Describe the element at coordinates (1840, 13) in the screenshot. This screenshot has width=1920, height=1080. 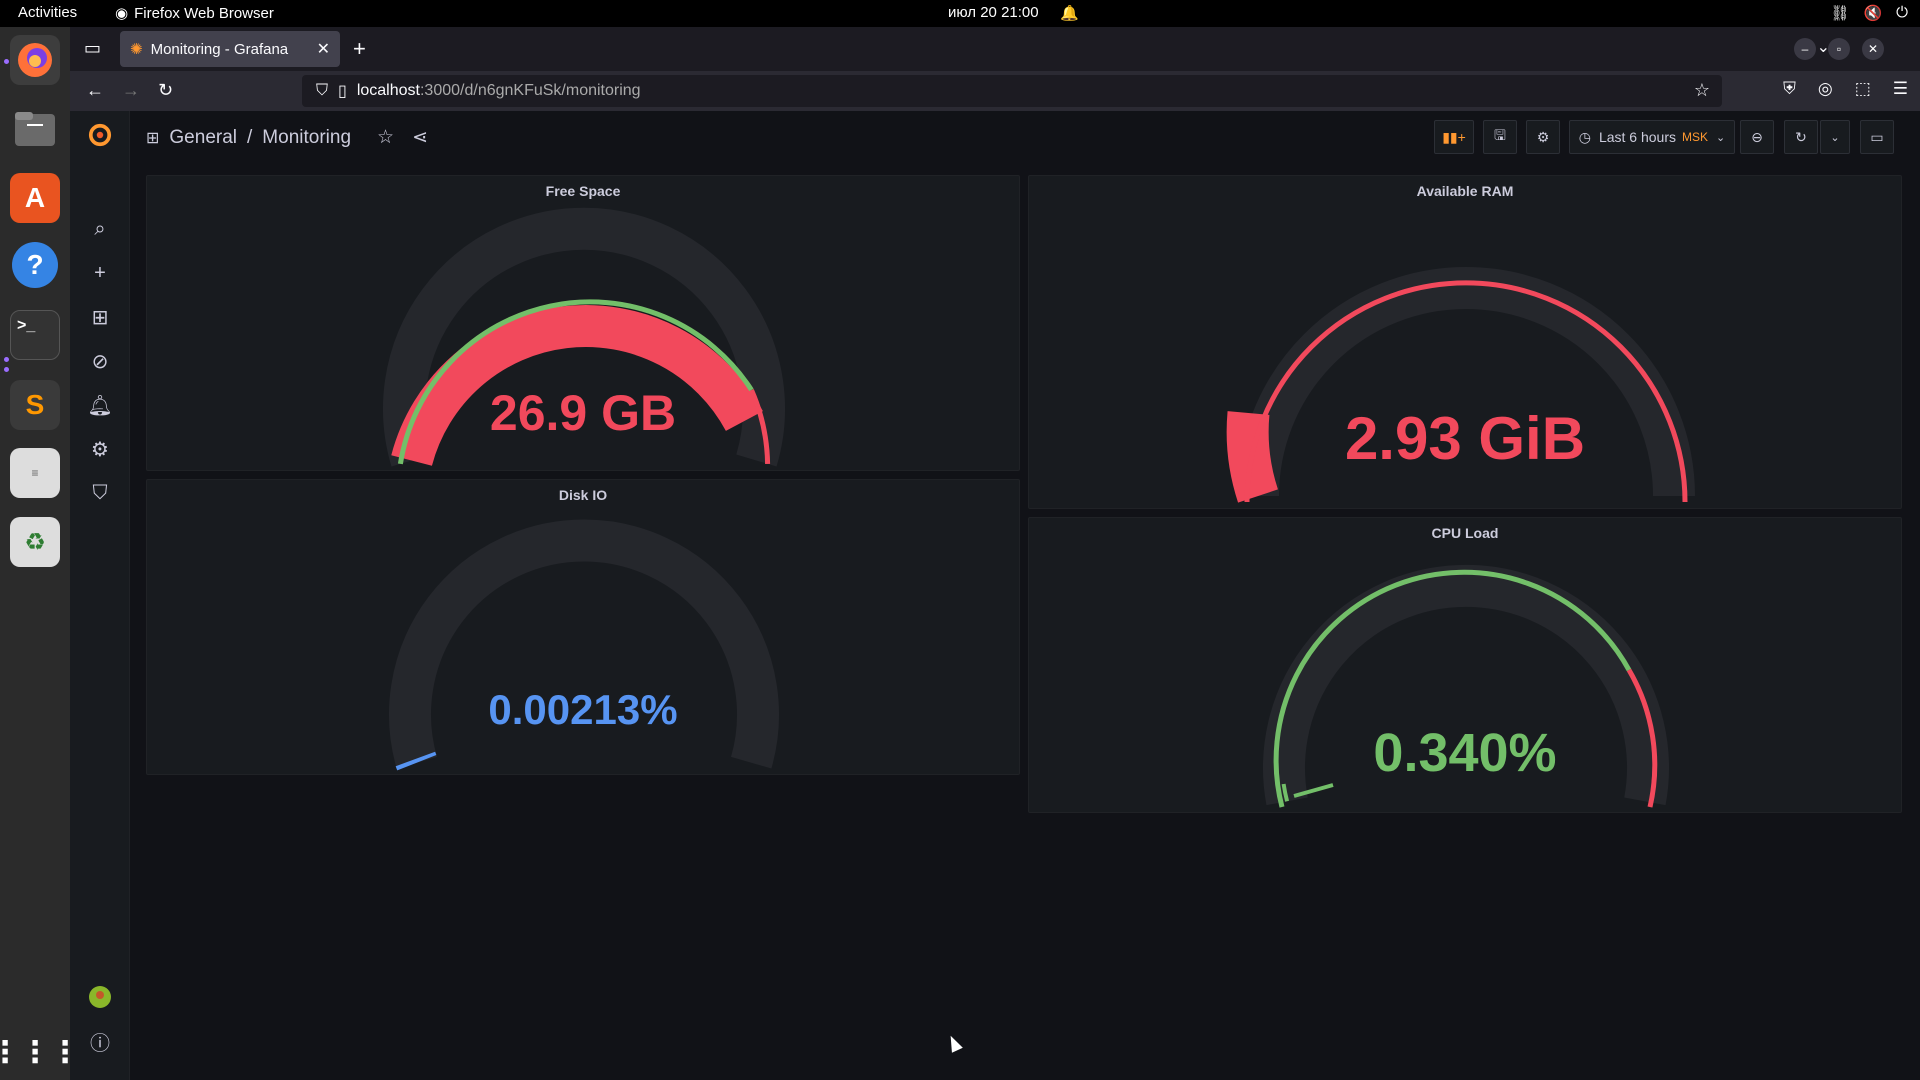
I see `network-icon: ⛓` at that location.